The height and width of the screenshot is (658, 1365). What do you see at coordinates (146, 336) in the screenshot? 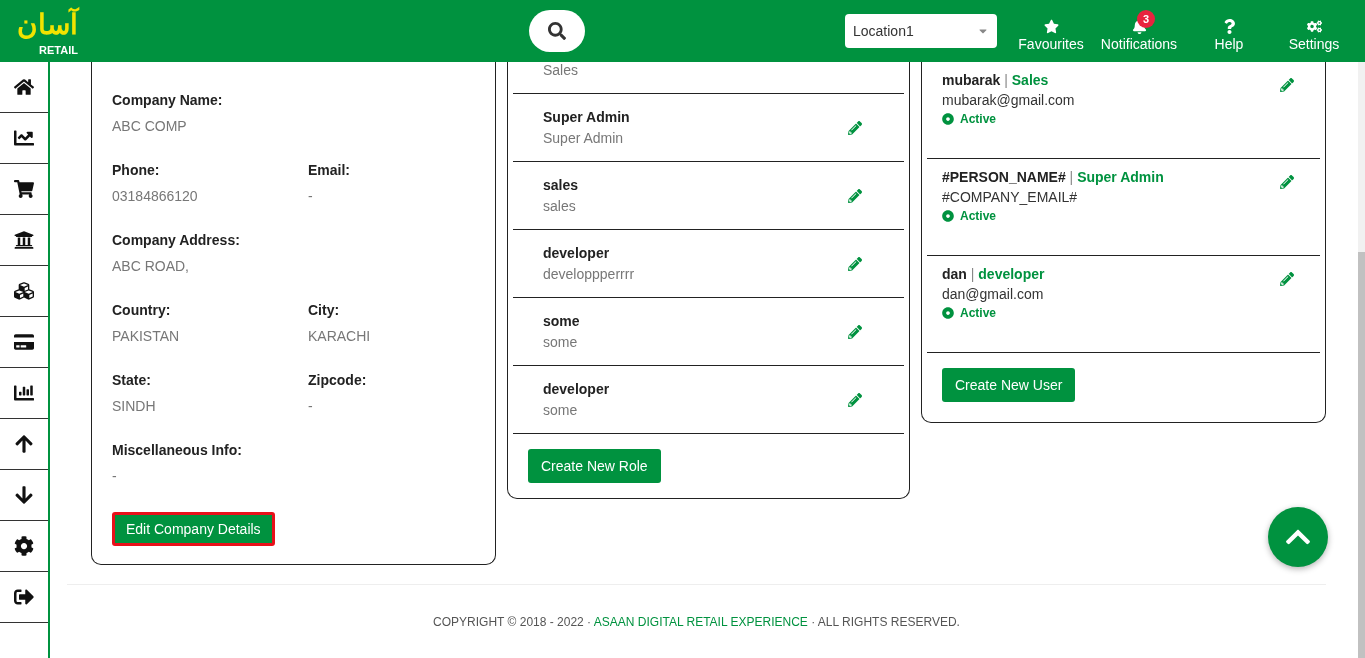
I see `field-value: PAKISTAN` at bounding box center [146, 336].